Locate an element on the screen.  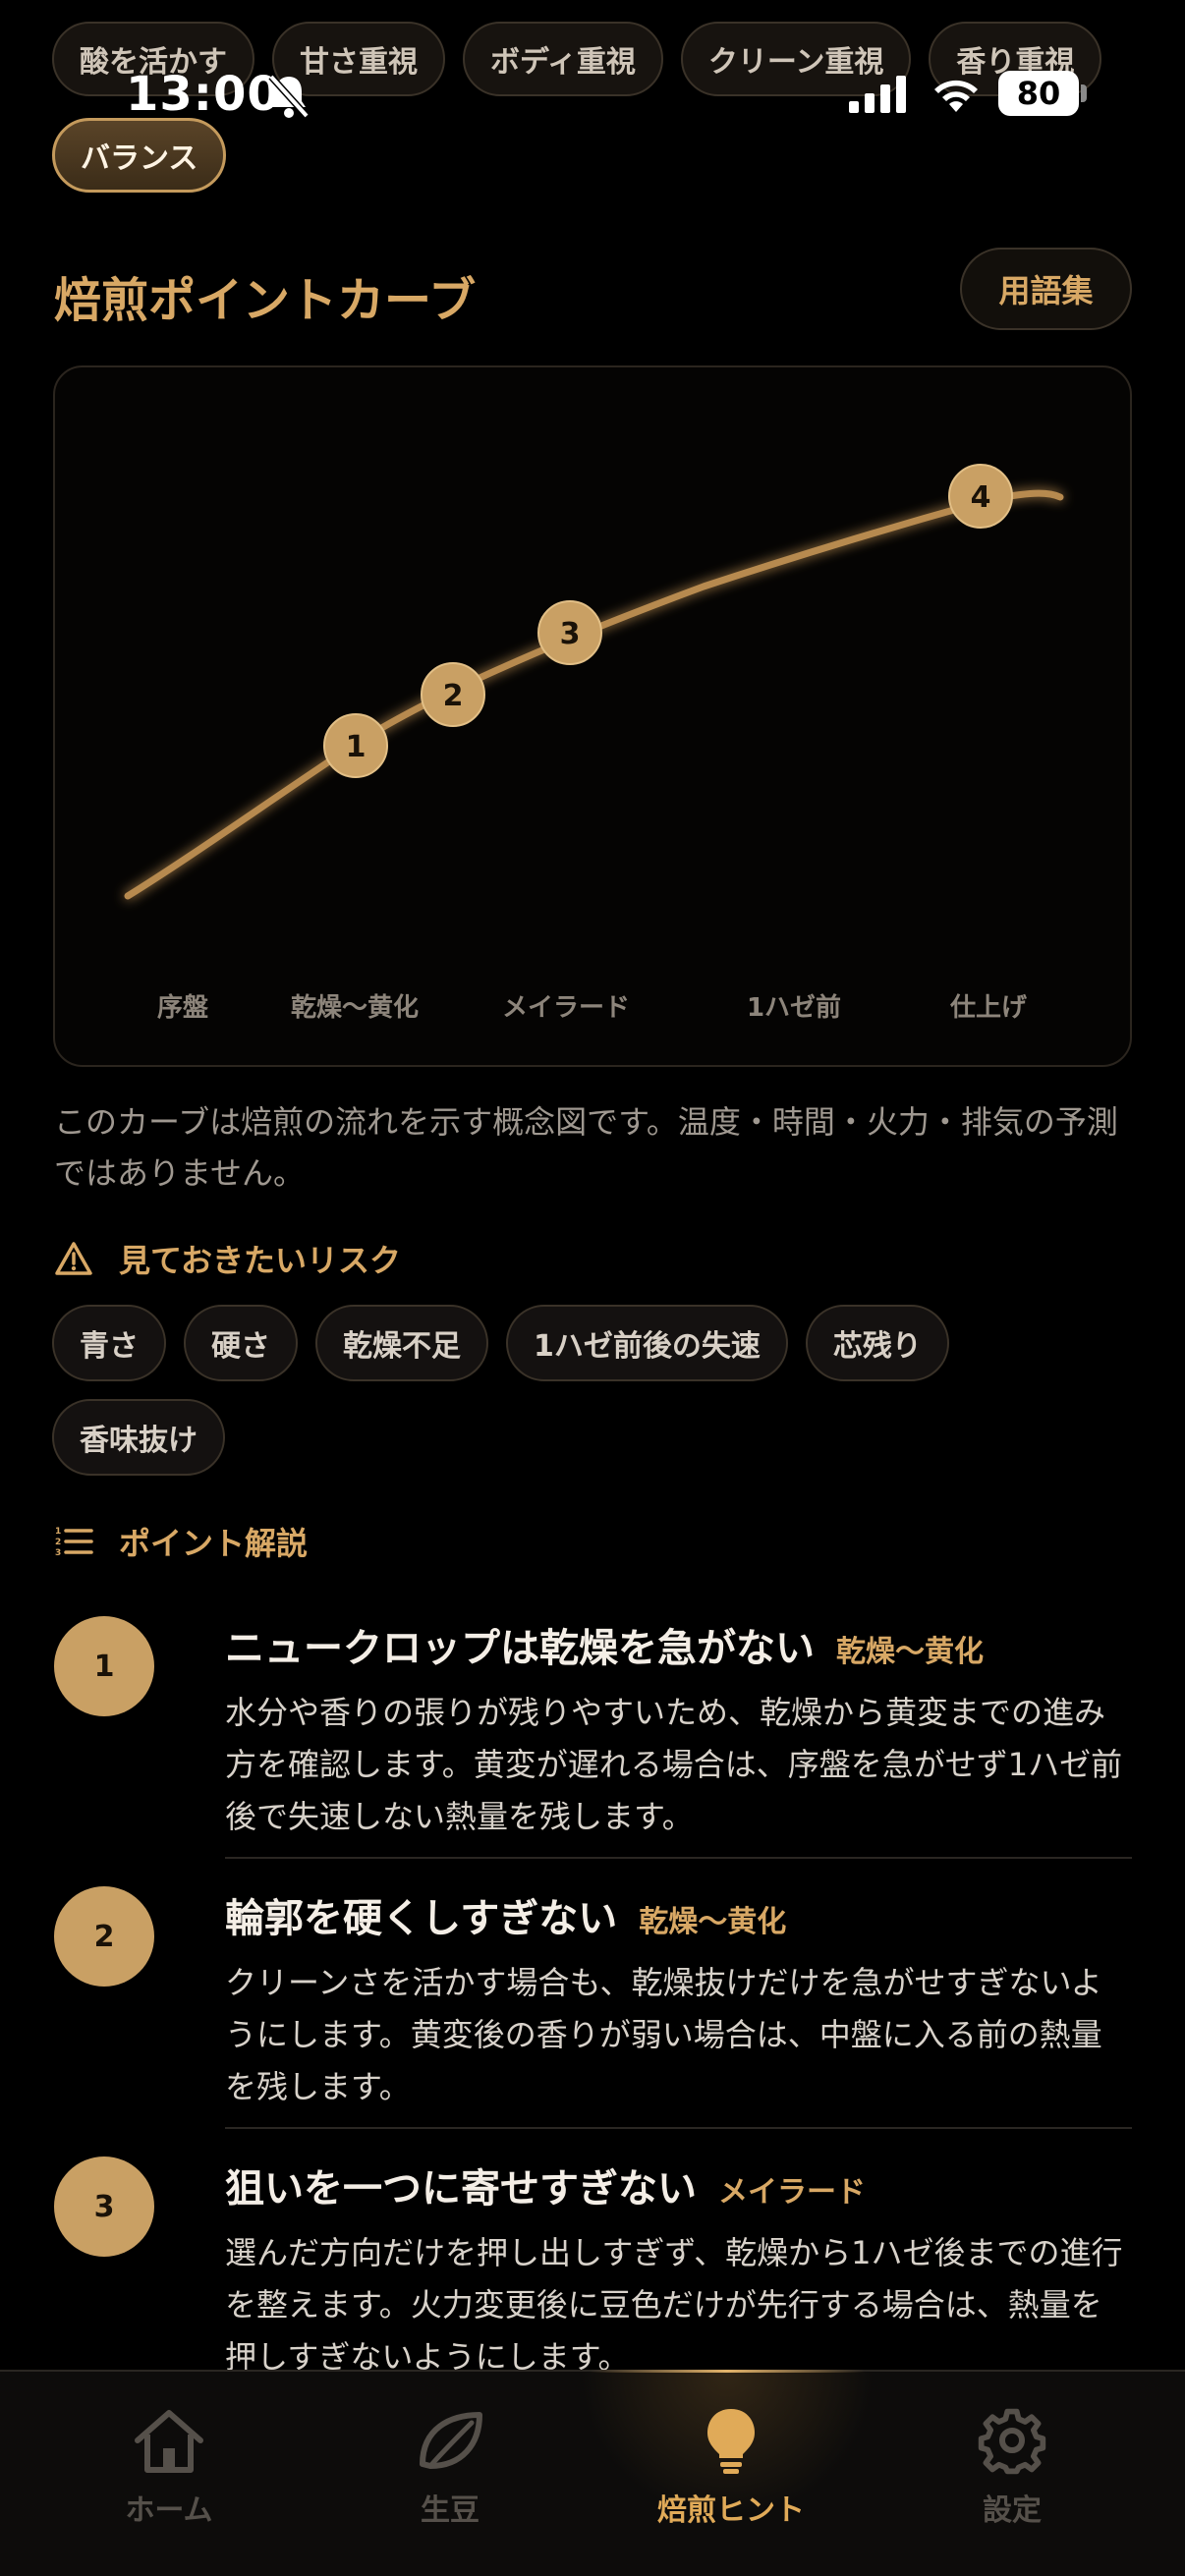
point-title-line: 狙いを一つに寄せすぎない メイラード is located at coordinates (679, 2184).